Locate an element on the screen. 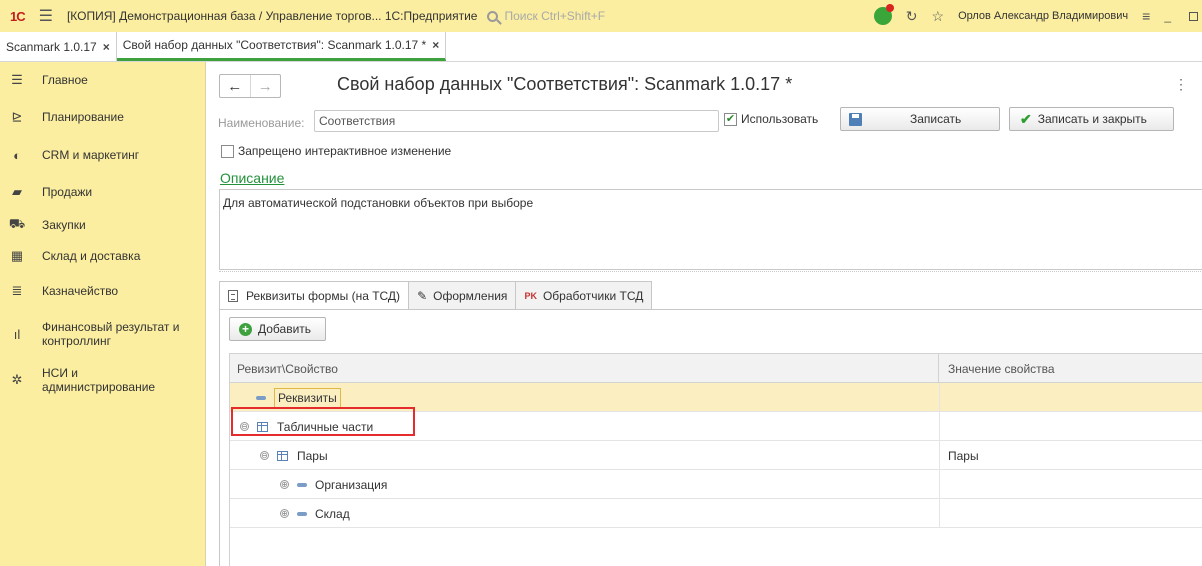  sidebar-item-admin: ✲ НСИ и администрирование is located at coordinates (103, 380).